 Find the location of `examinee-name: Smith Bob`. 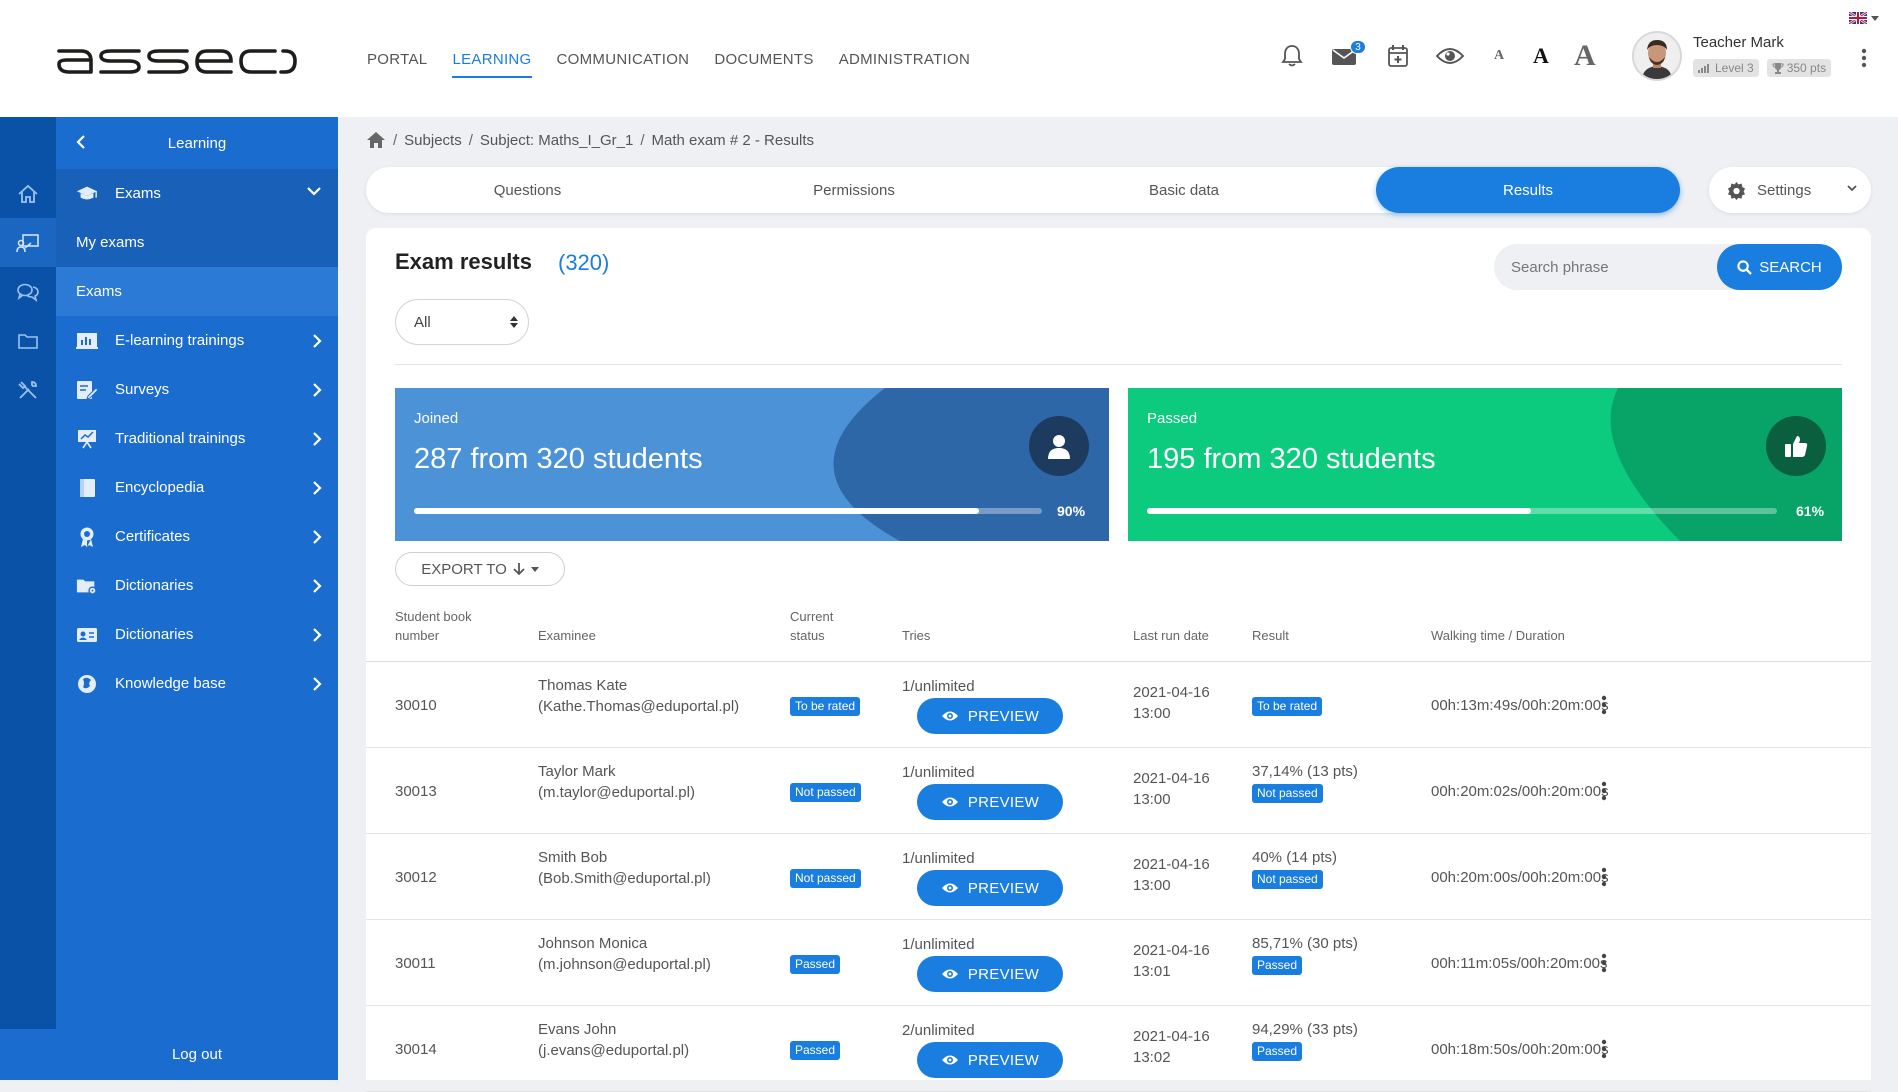

examinee-name: Smith Bob is located at coordinates (572, 857).